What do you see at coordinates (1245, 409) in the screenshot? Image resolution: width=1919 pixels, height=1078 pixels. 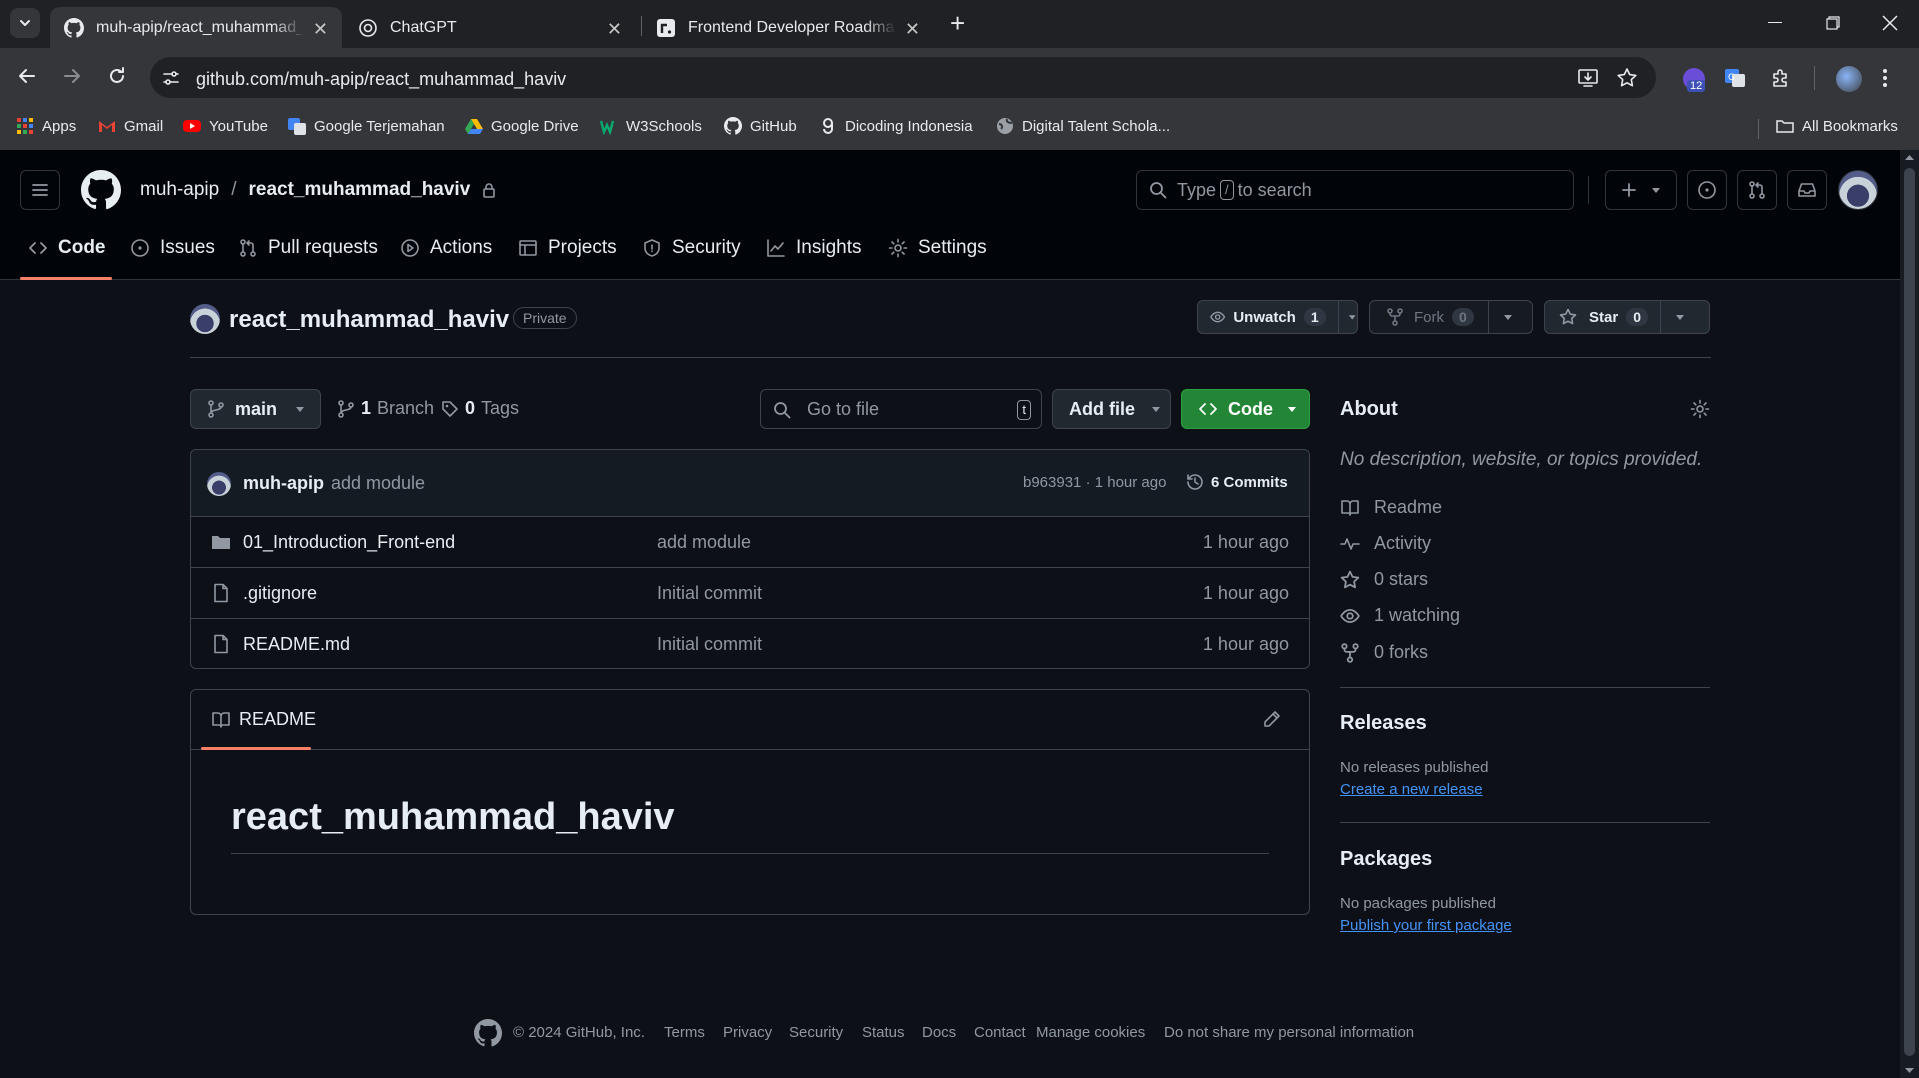 I see `code-button: Code` at bounding box center [1245, 409].